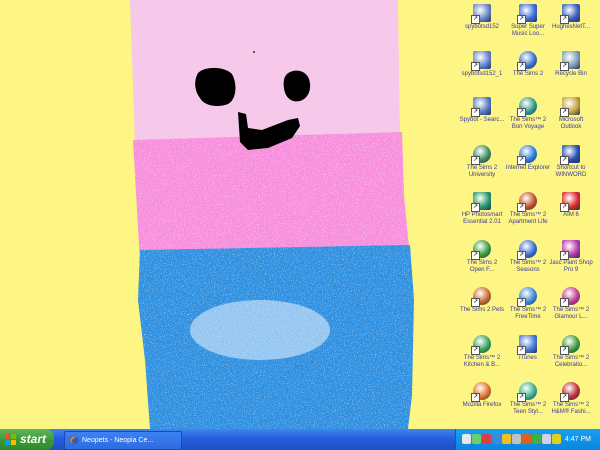 The width and height of the screenshot is (600, 450). I want to click on desktop-icon-label: AIM 6, so click(571, 215).